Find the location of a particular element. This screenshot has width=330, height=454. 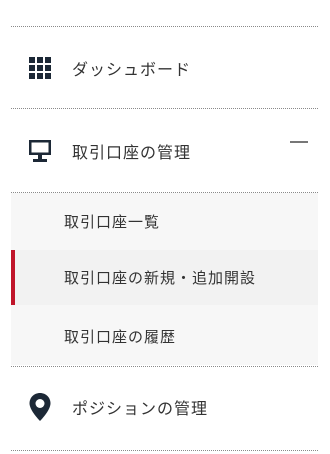

menu-item-label: ポジションの管理 is located at coordinates (140, 408).